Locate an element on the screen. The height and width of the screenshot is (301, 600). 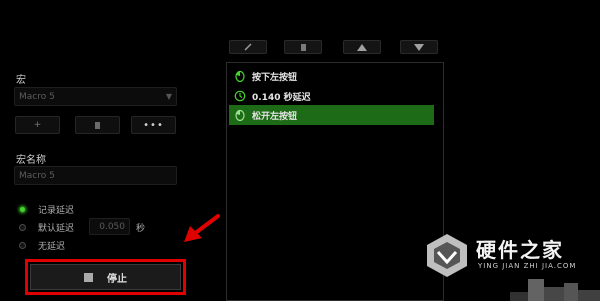
stop-square-icon is located at coordinates (88, 277).